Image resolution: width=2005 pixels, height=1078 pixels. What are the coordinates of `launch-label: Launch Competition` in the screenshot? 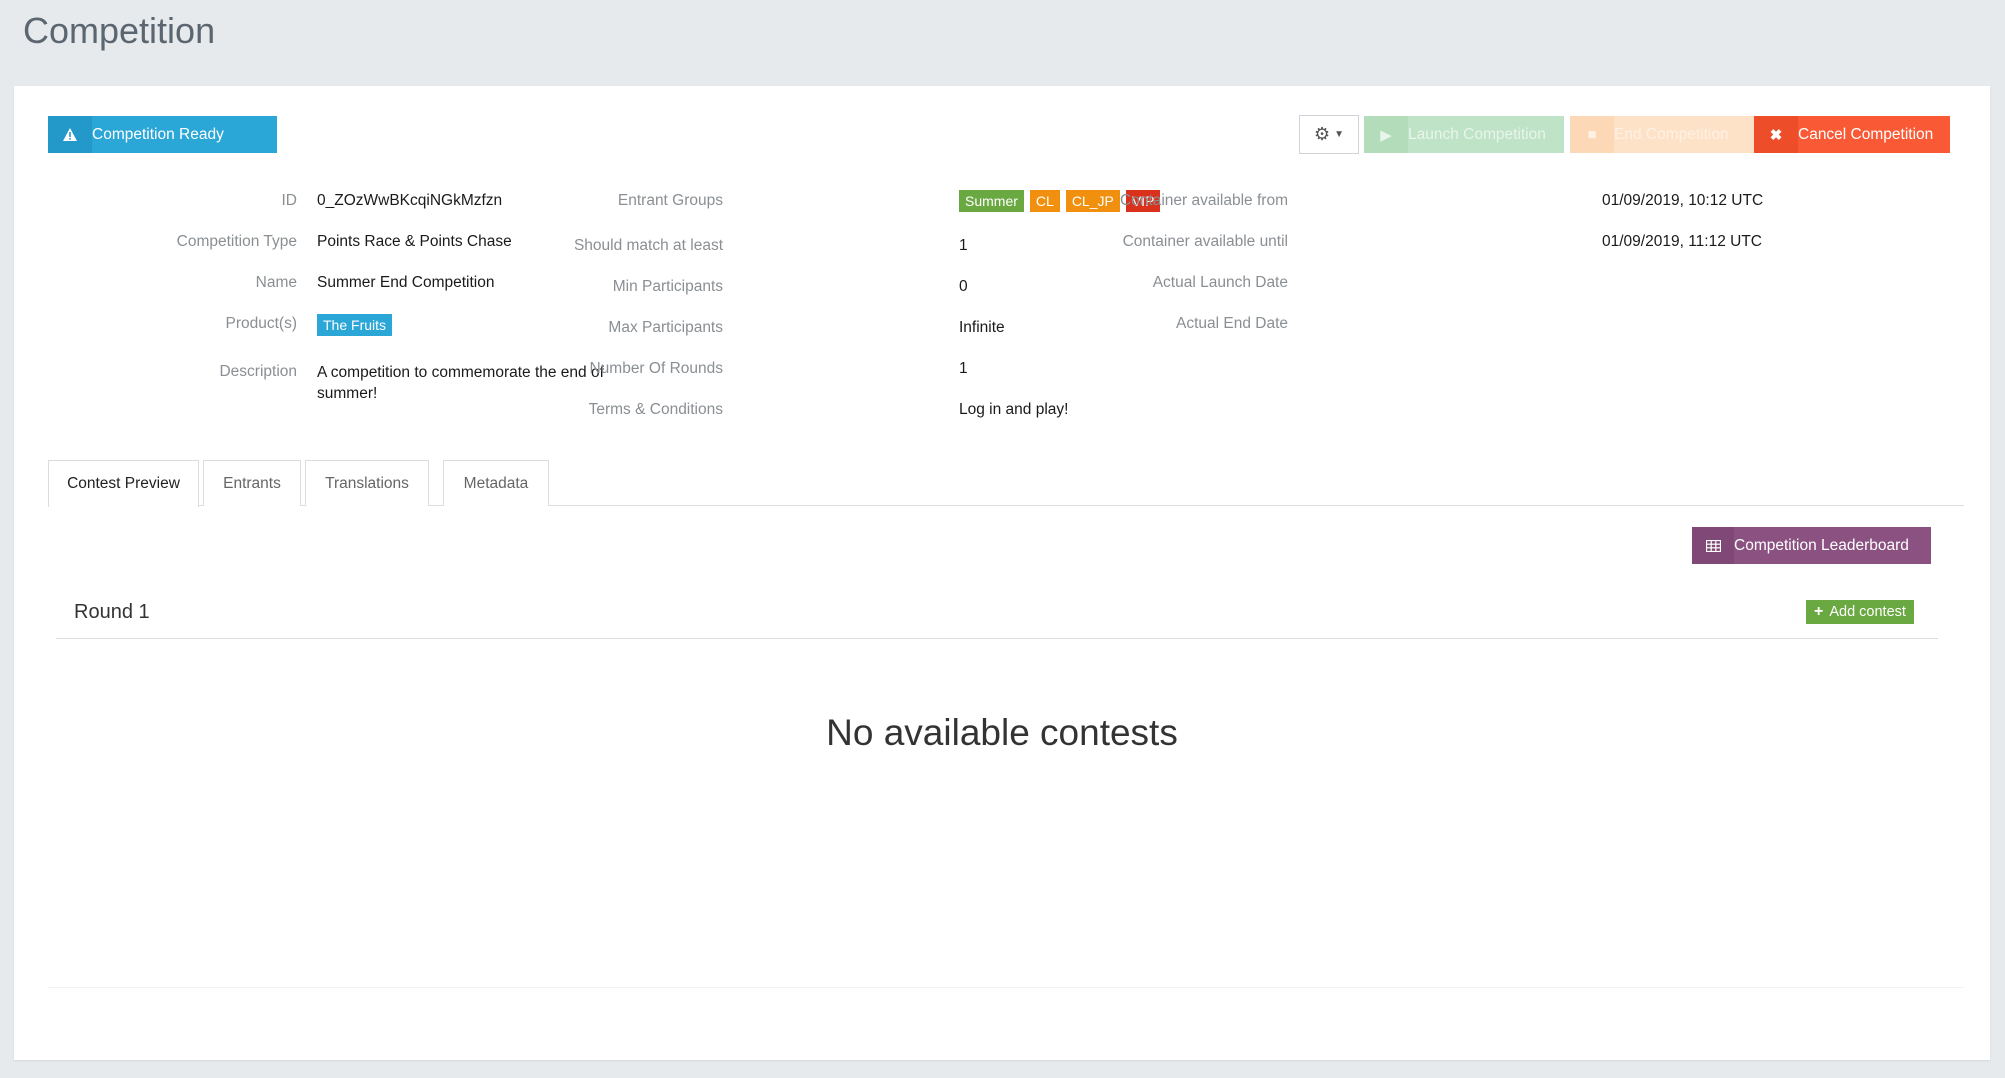 It's located at (1477, 134).